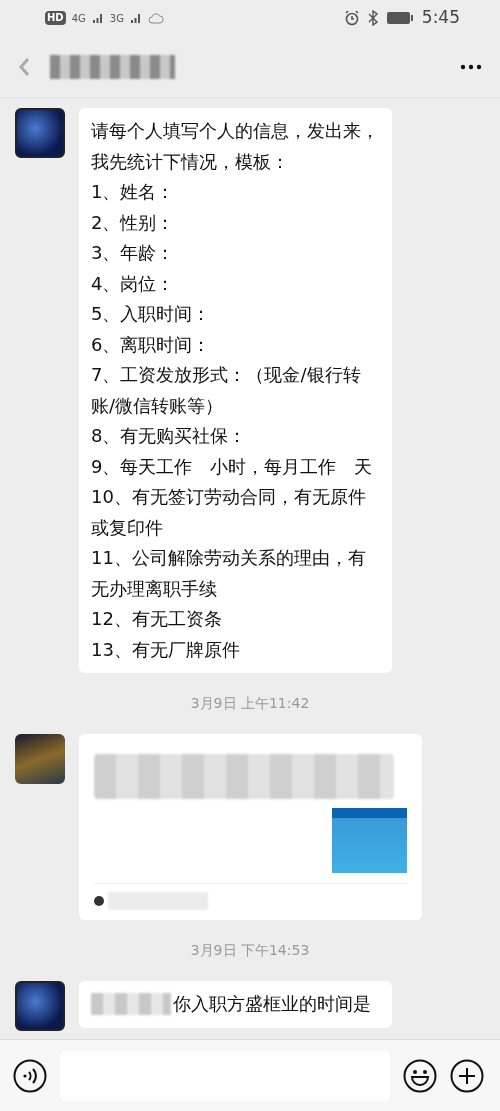 The image size is (500, 1111). I want to click on emoji-icon, so click(420, 1075).